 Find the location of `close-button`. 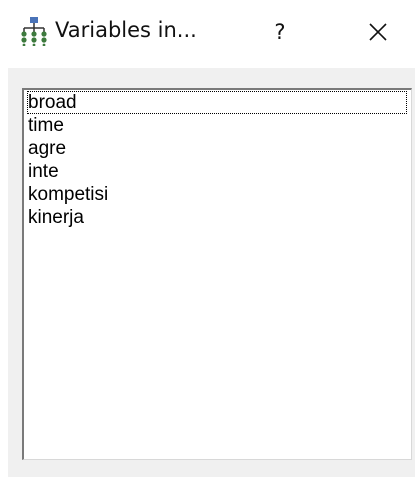

close-button is located at coordinates (378, 32).